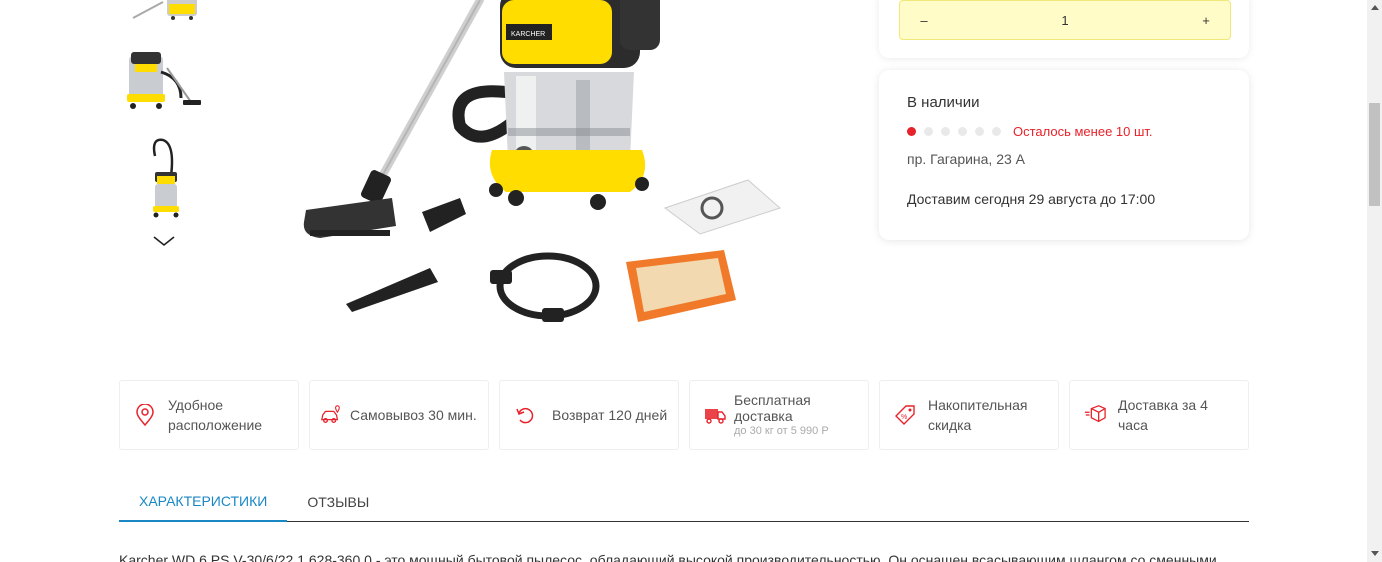  I want to click on chevron-down-icon, so click(164, 241).